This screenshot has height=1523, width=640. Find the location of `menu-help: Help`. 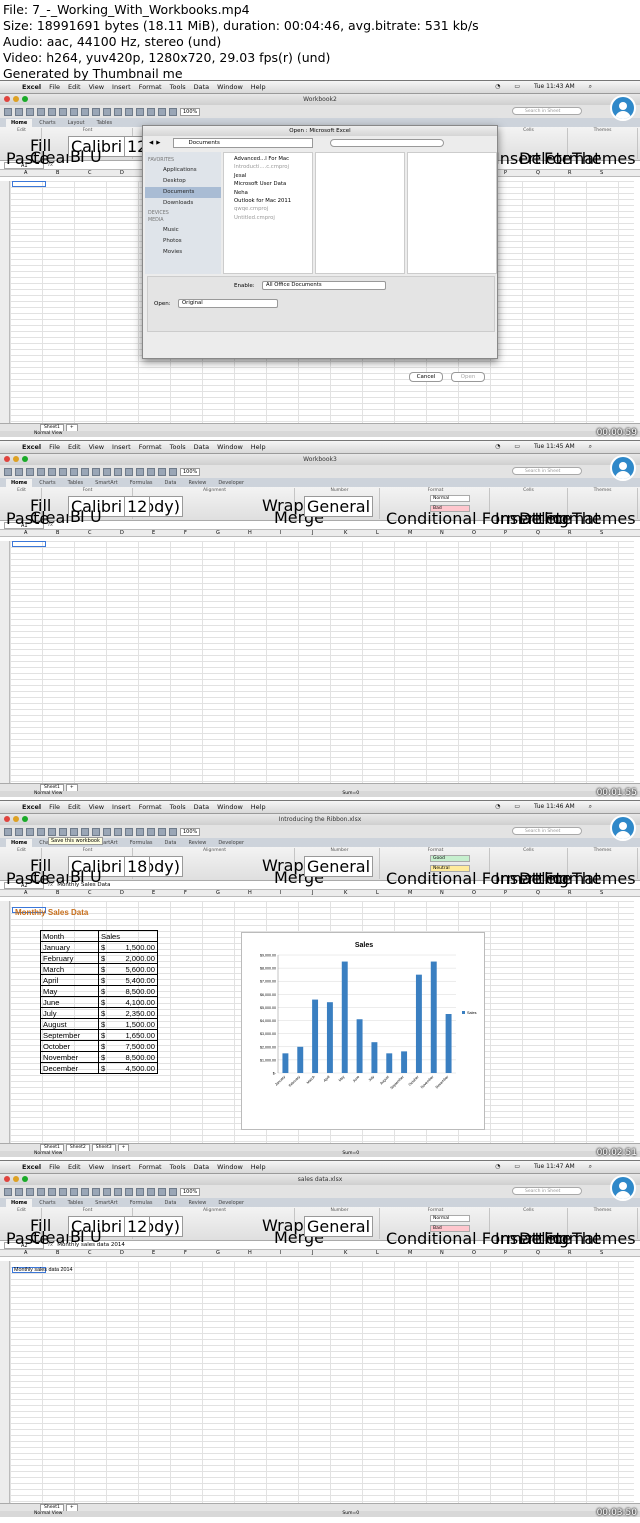

menu-help: Help is located at coordinates (258, 1167).